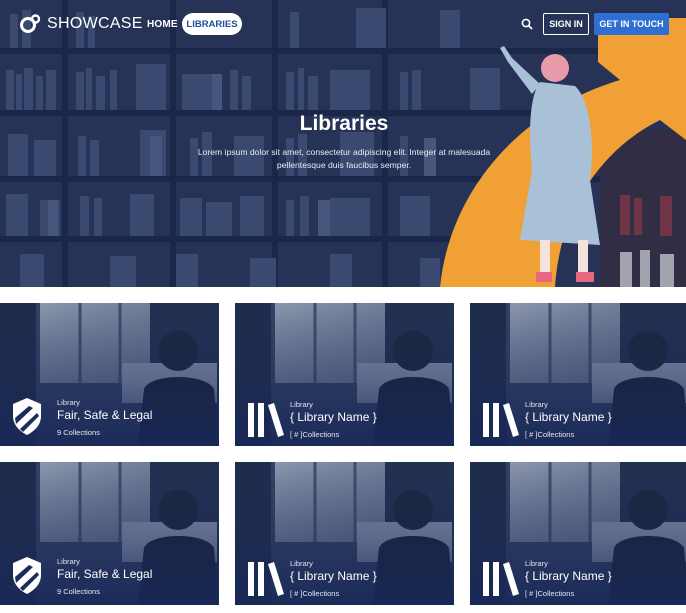 This screenshot has width=686, height=613. I want to click on showcase-logo: SHOWCASE, so click(81, 24).